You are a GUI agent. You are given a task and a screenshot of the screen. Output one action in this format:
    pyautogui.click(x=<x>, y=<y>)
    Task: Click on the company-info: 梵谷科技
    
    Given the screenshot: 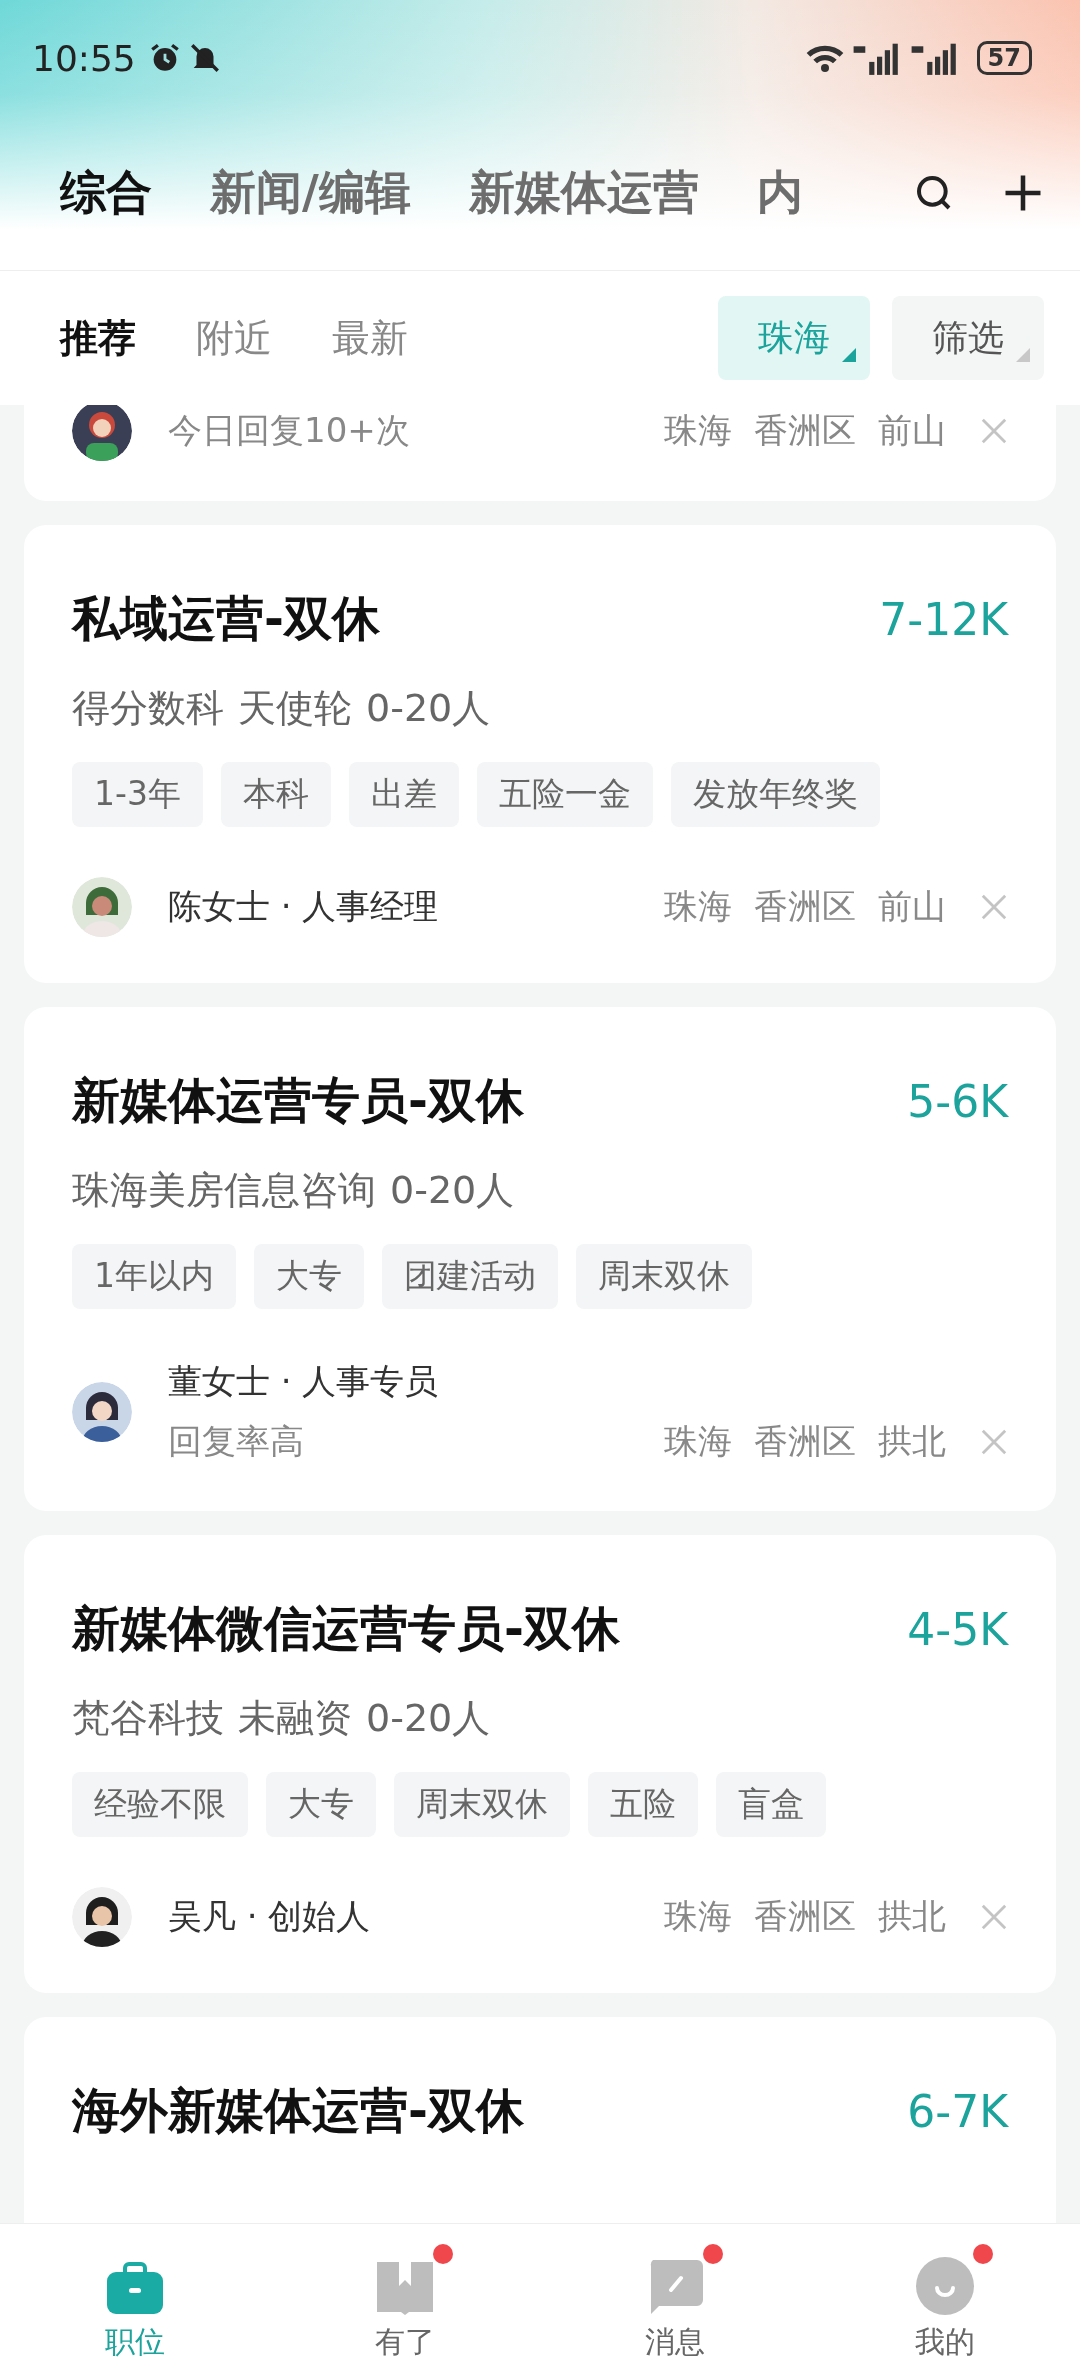 What is the action you would take?
    pyautogui.click(x=148, y=1718)
    